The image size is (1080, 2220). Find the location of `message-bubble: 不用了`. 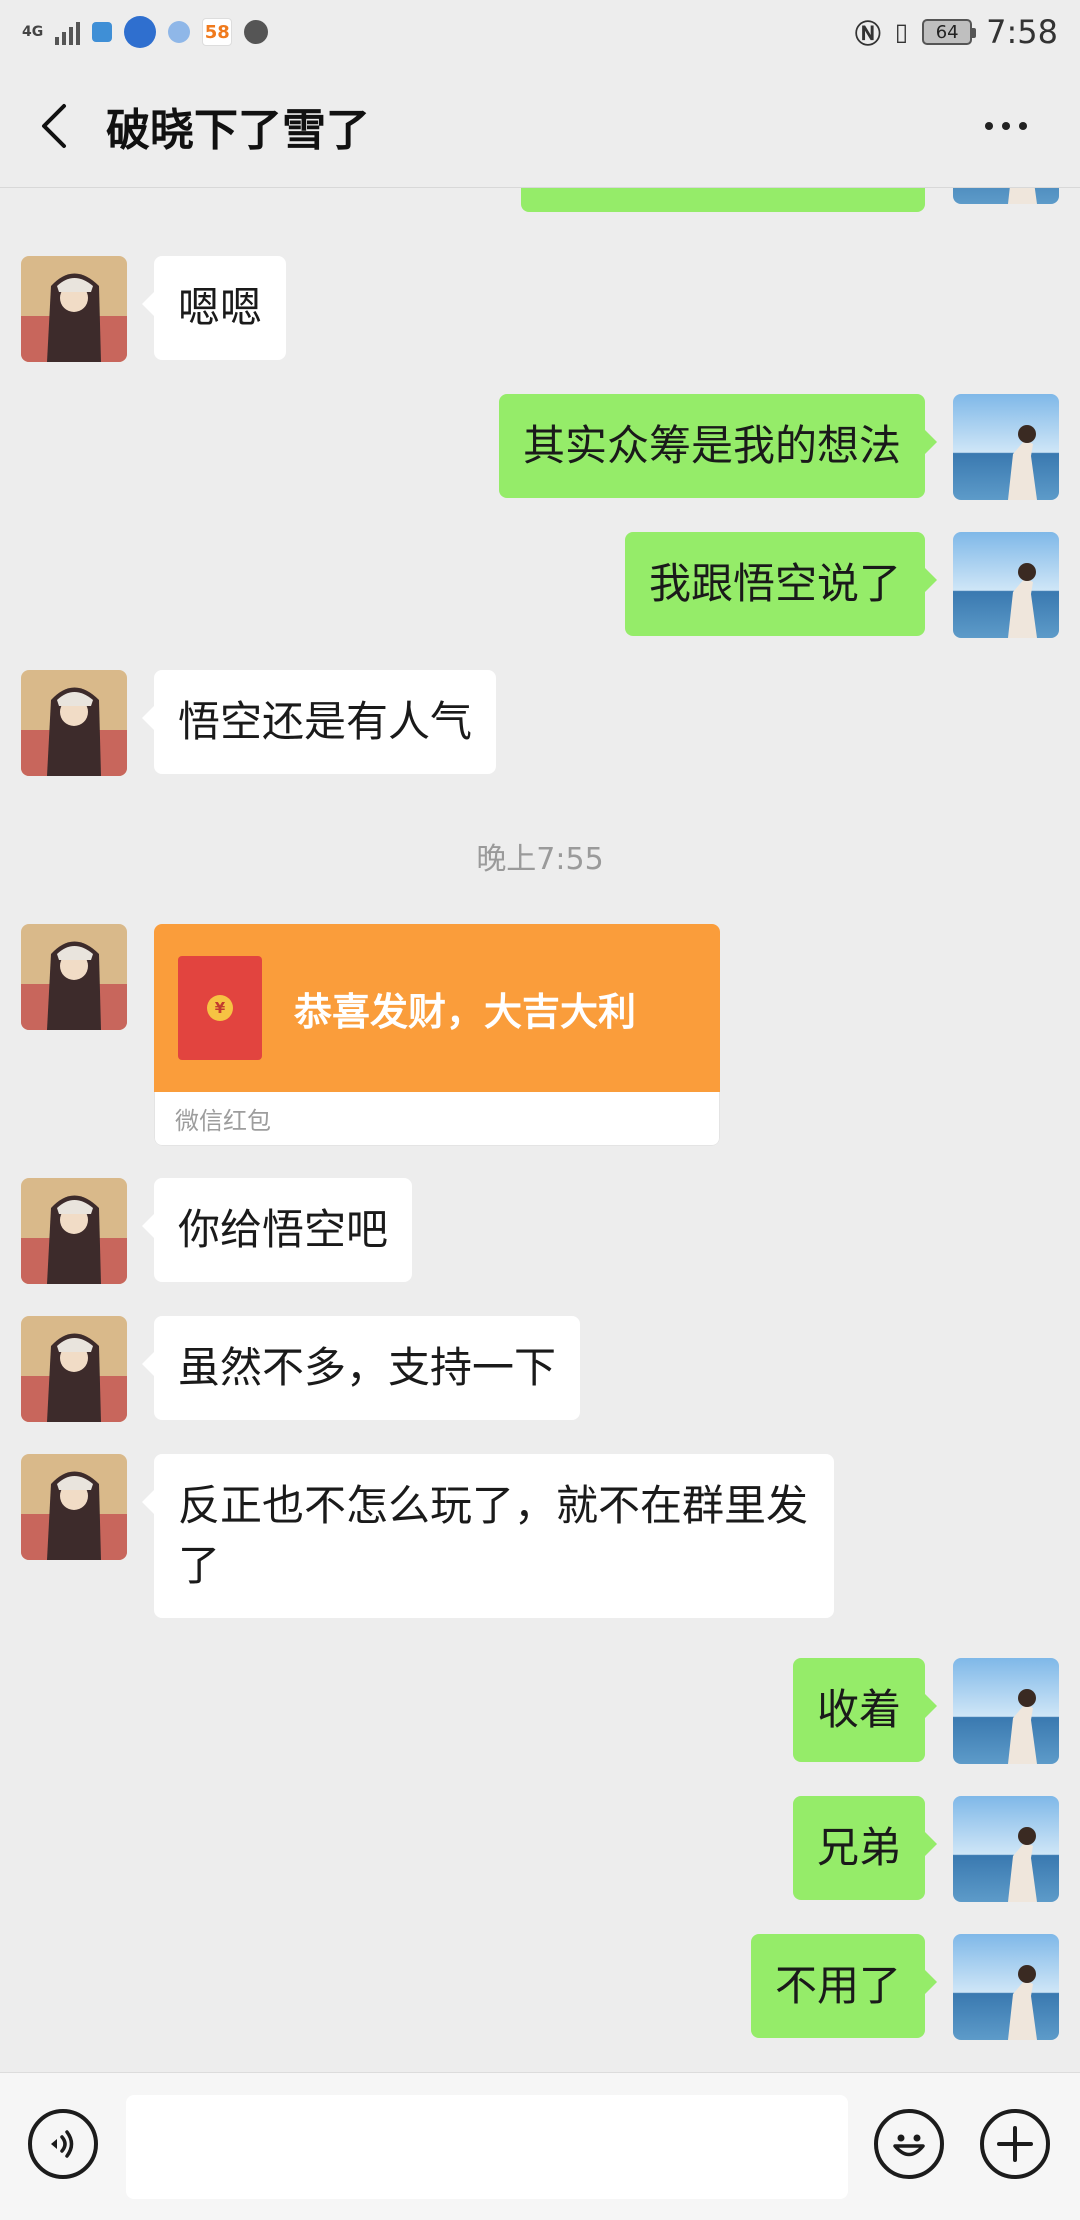

message-bubble: 不用了 is located at coordinates (844, 1986).